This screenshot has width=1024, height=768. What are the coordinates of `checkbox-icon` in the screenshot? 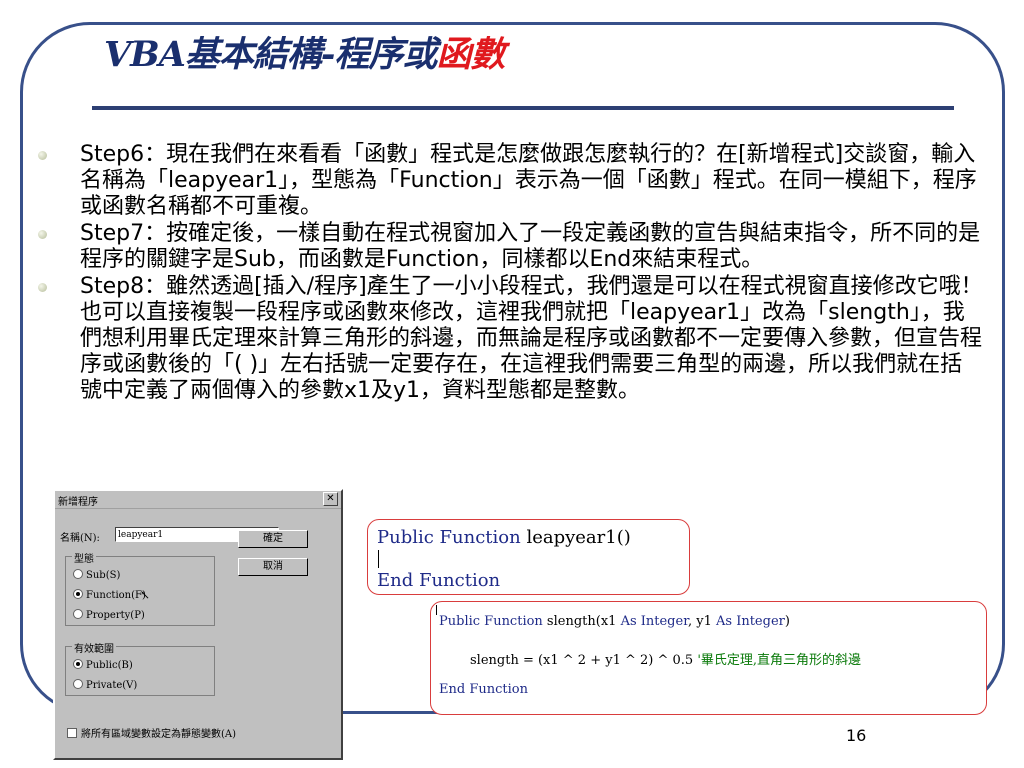 It's located at (72, 733).